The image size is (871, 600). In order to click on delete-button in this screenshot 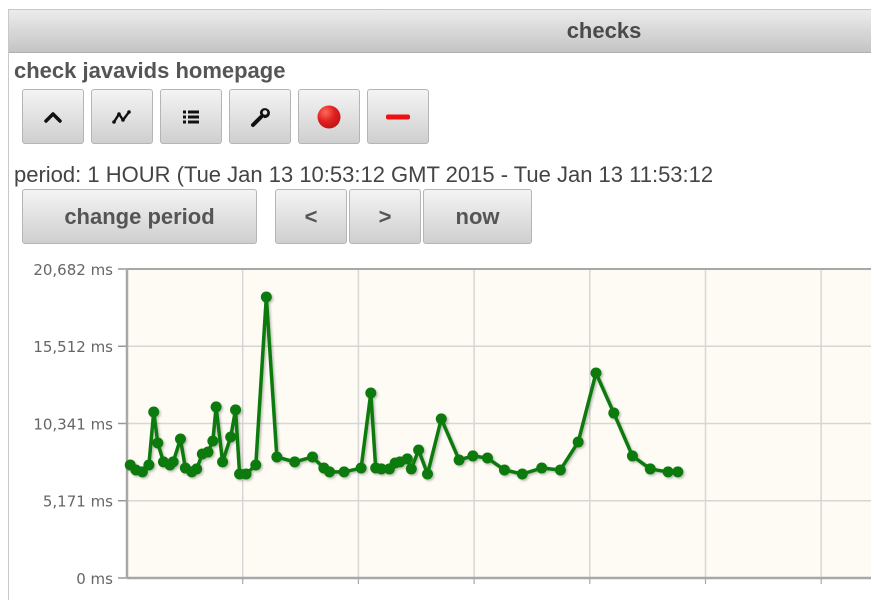, I will do `click(398, 116)`.